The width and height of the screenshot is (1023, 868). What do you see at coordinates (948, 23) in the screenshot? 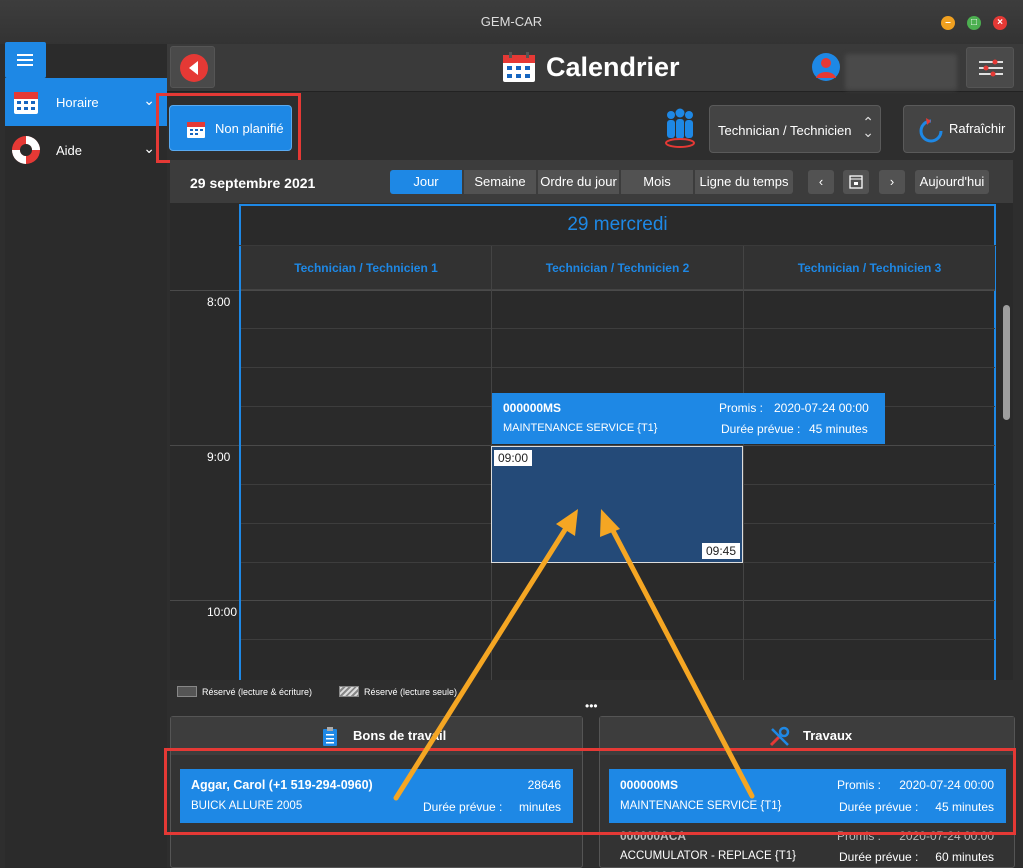
I see `minimize-button: –` at bounding box center [948, 23].